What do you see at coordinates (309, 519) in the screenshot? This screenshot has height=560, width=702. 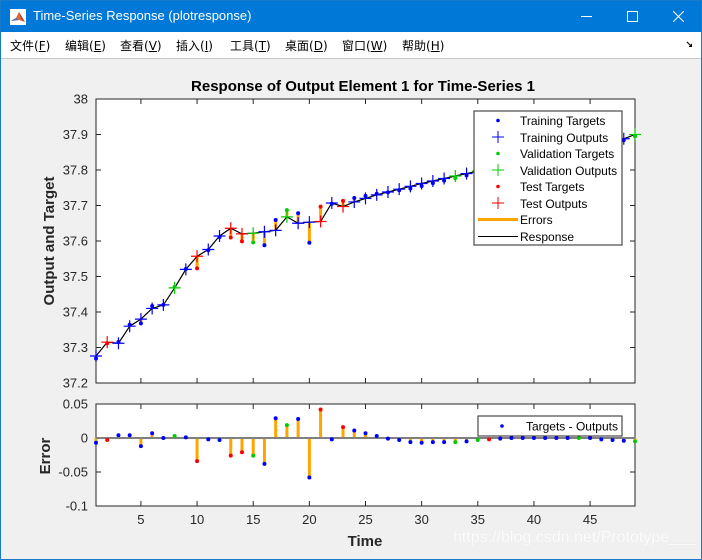 I see `error-xtick-label: 20` at bounding box center [309, 519].